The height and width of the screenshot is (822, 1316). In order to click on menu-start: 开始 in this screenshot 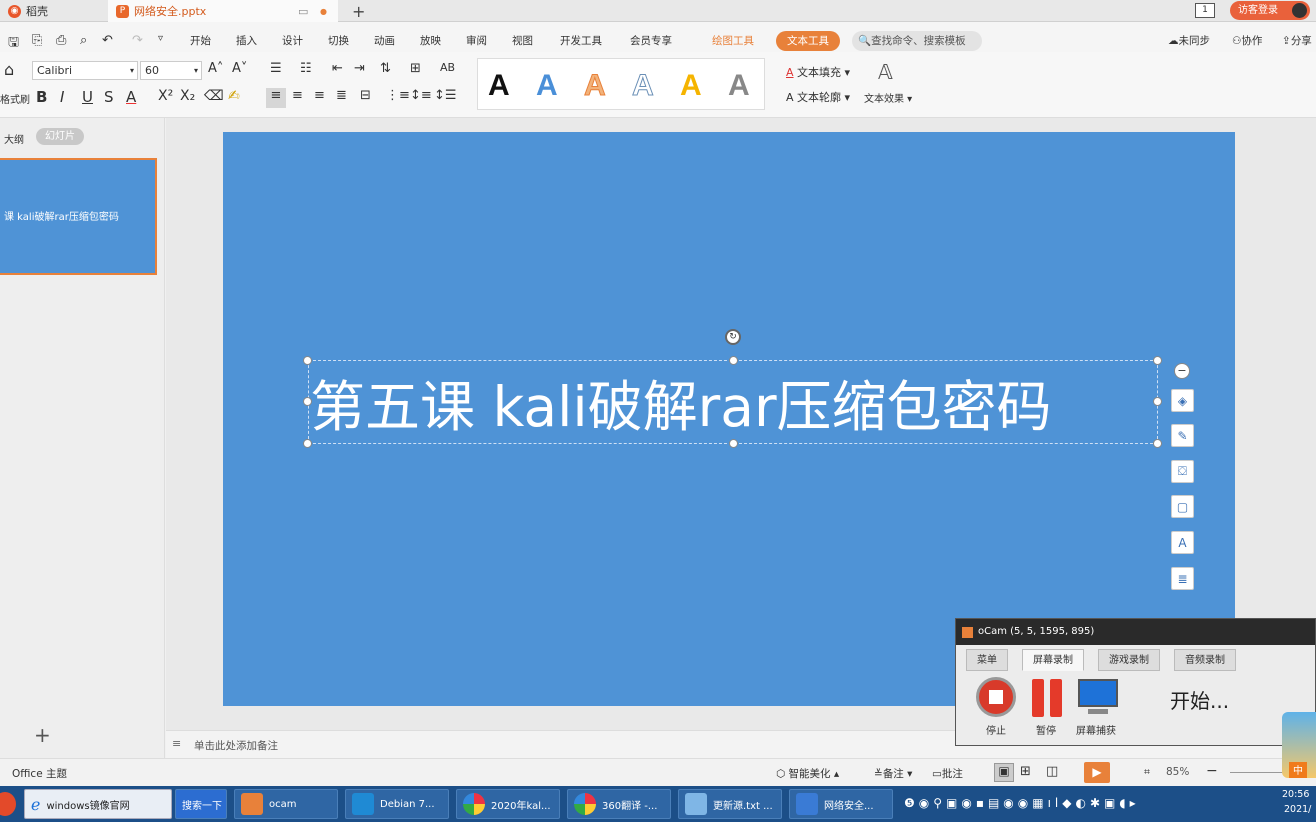, I will do `click(200, 40)`.